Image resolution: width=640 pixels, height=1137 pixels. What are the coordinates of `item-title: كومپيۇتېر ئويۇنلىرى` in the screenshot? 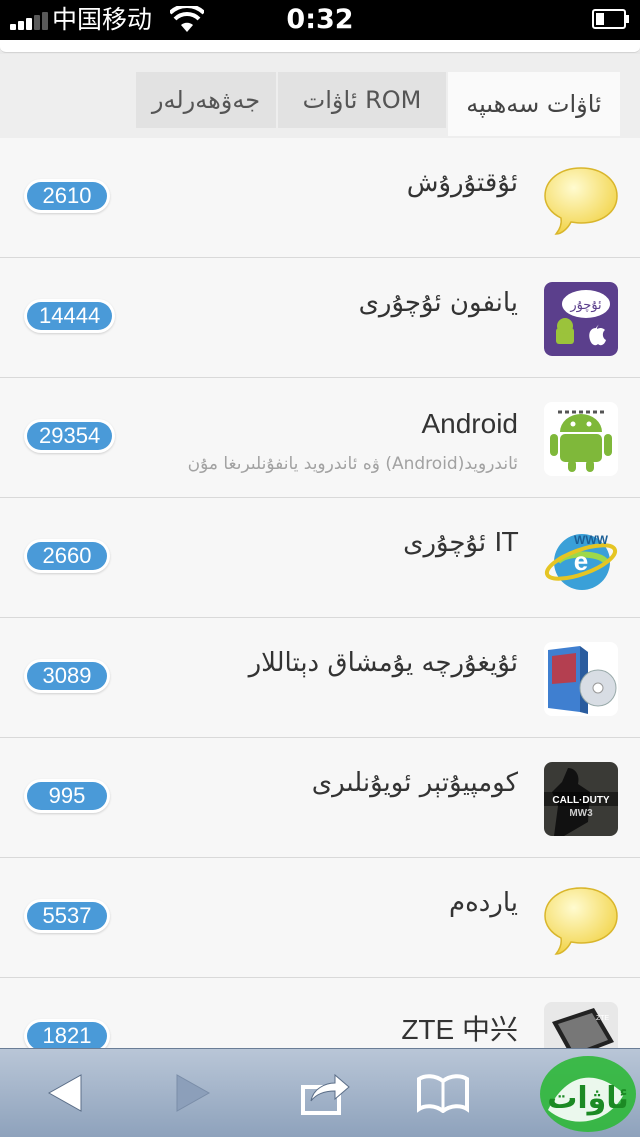 It's located at (414, 783).